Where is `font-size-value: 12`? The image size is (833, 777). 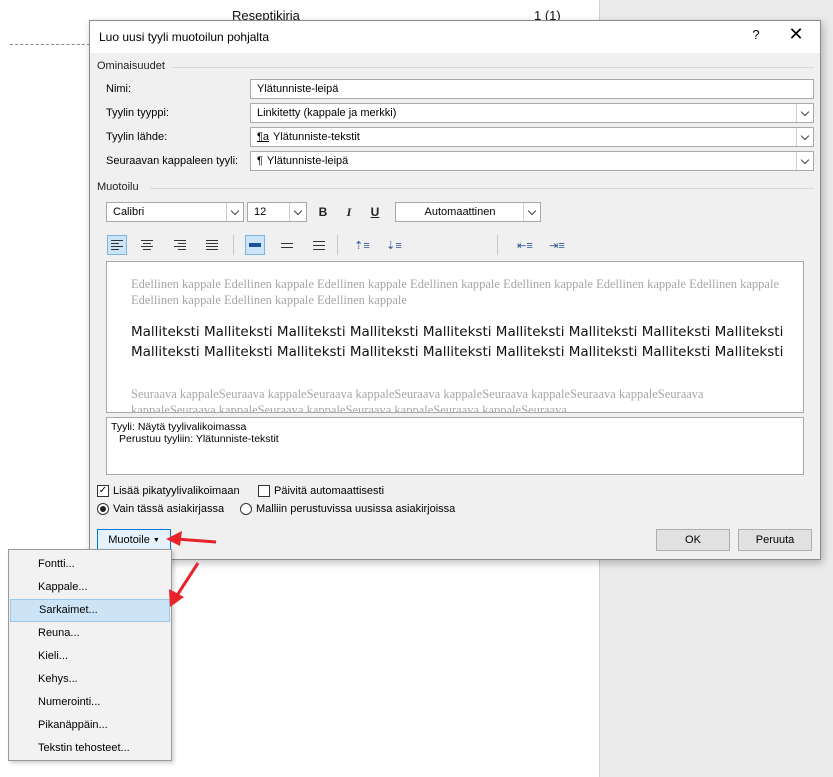 font-size-value: 12 is located at coordinates (260, 212).